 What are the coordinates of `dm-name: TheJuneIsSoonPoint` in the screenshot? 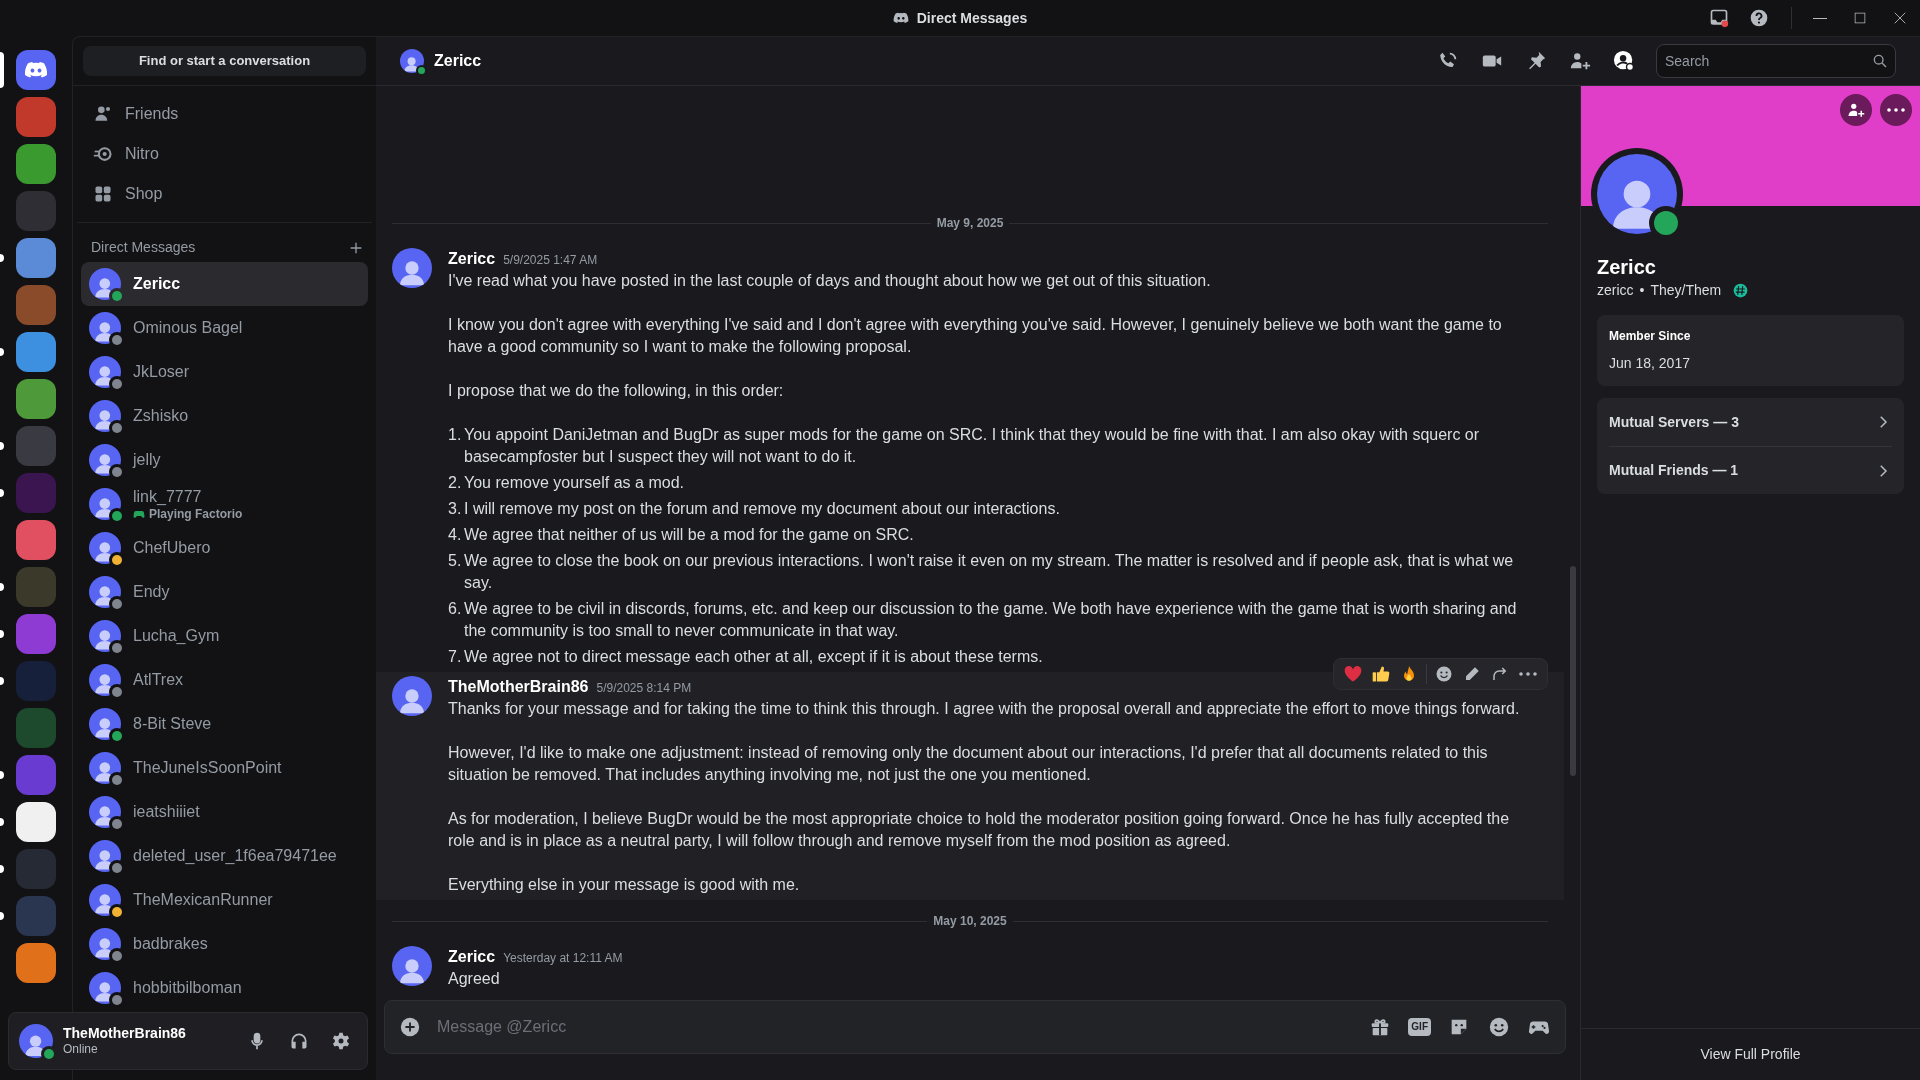 It's located at (207, 768).